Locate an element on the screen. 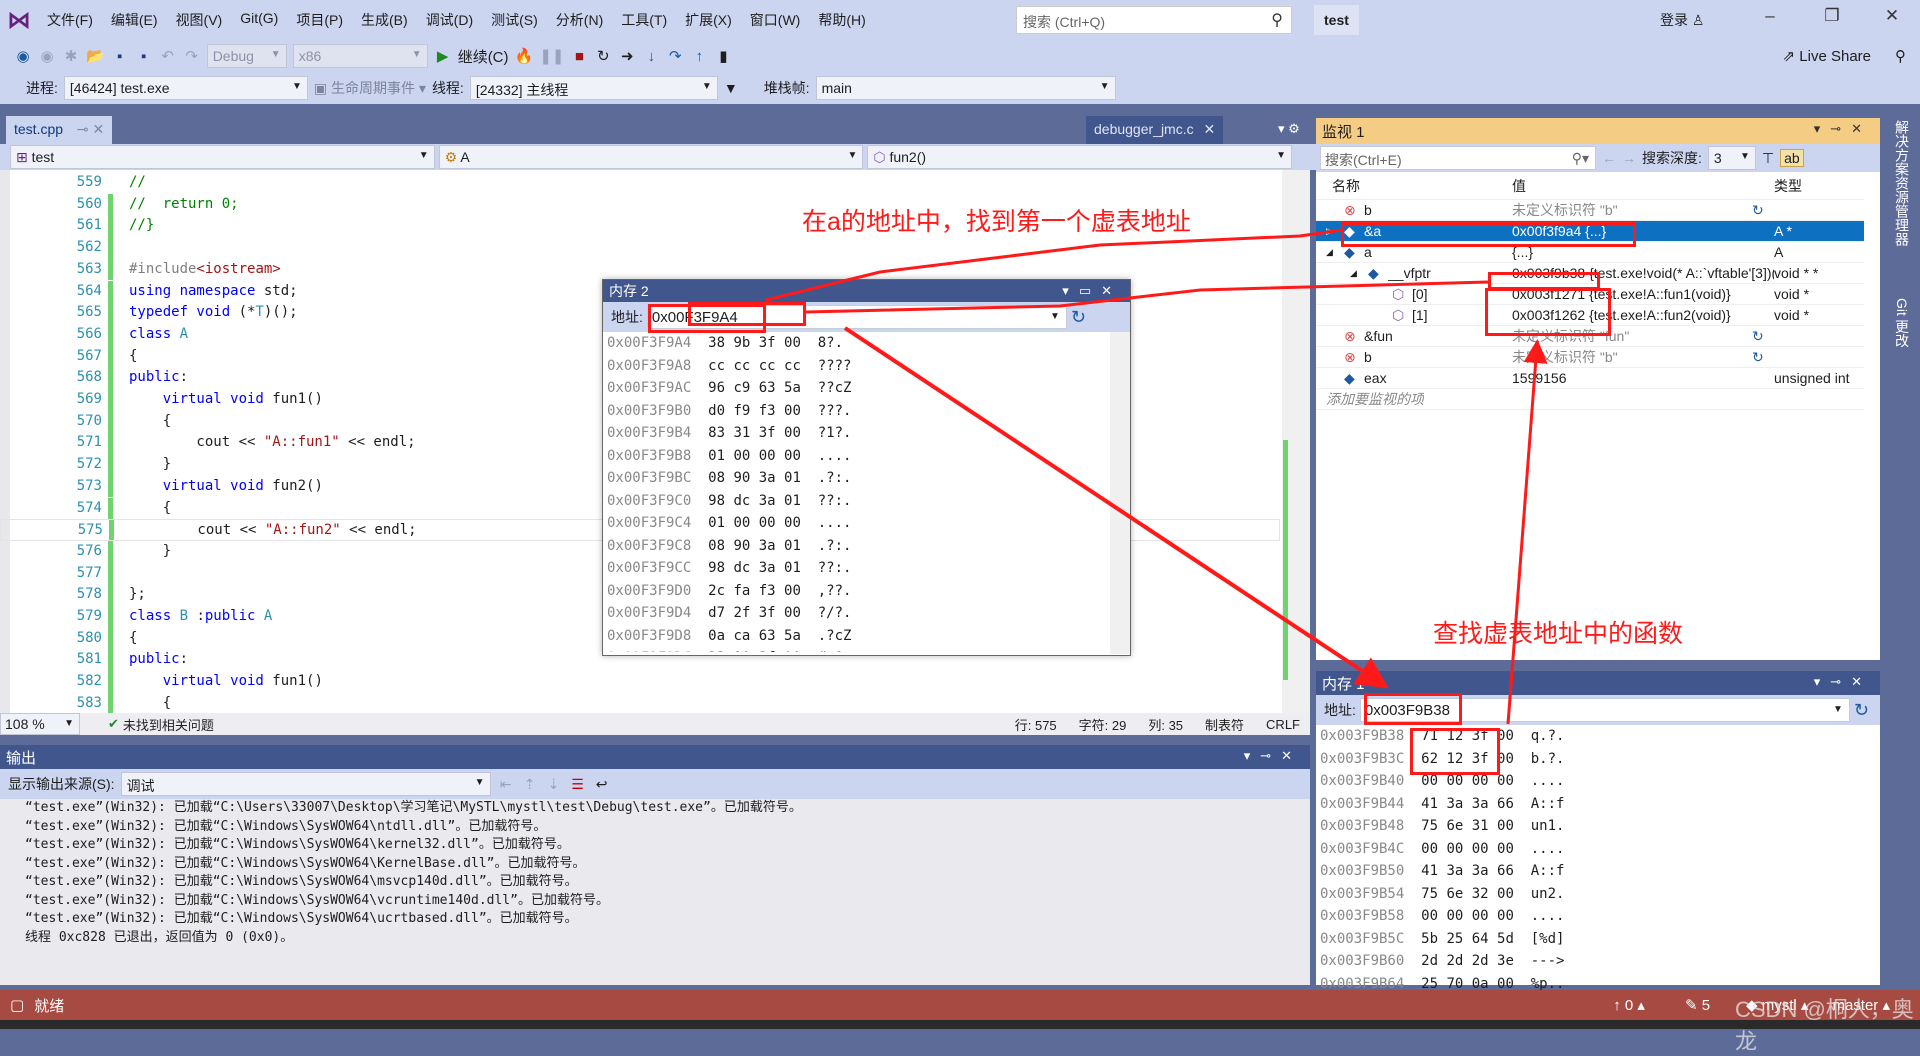  arrow-memory1-to-entries is located at coordinates (1527, 532).